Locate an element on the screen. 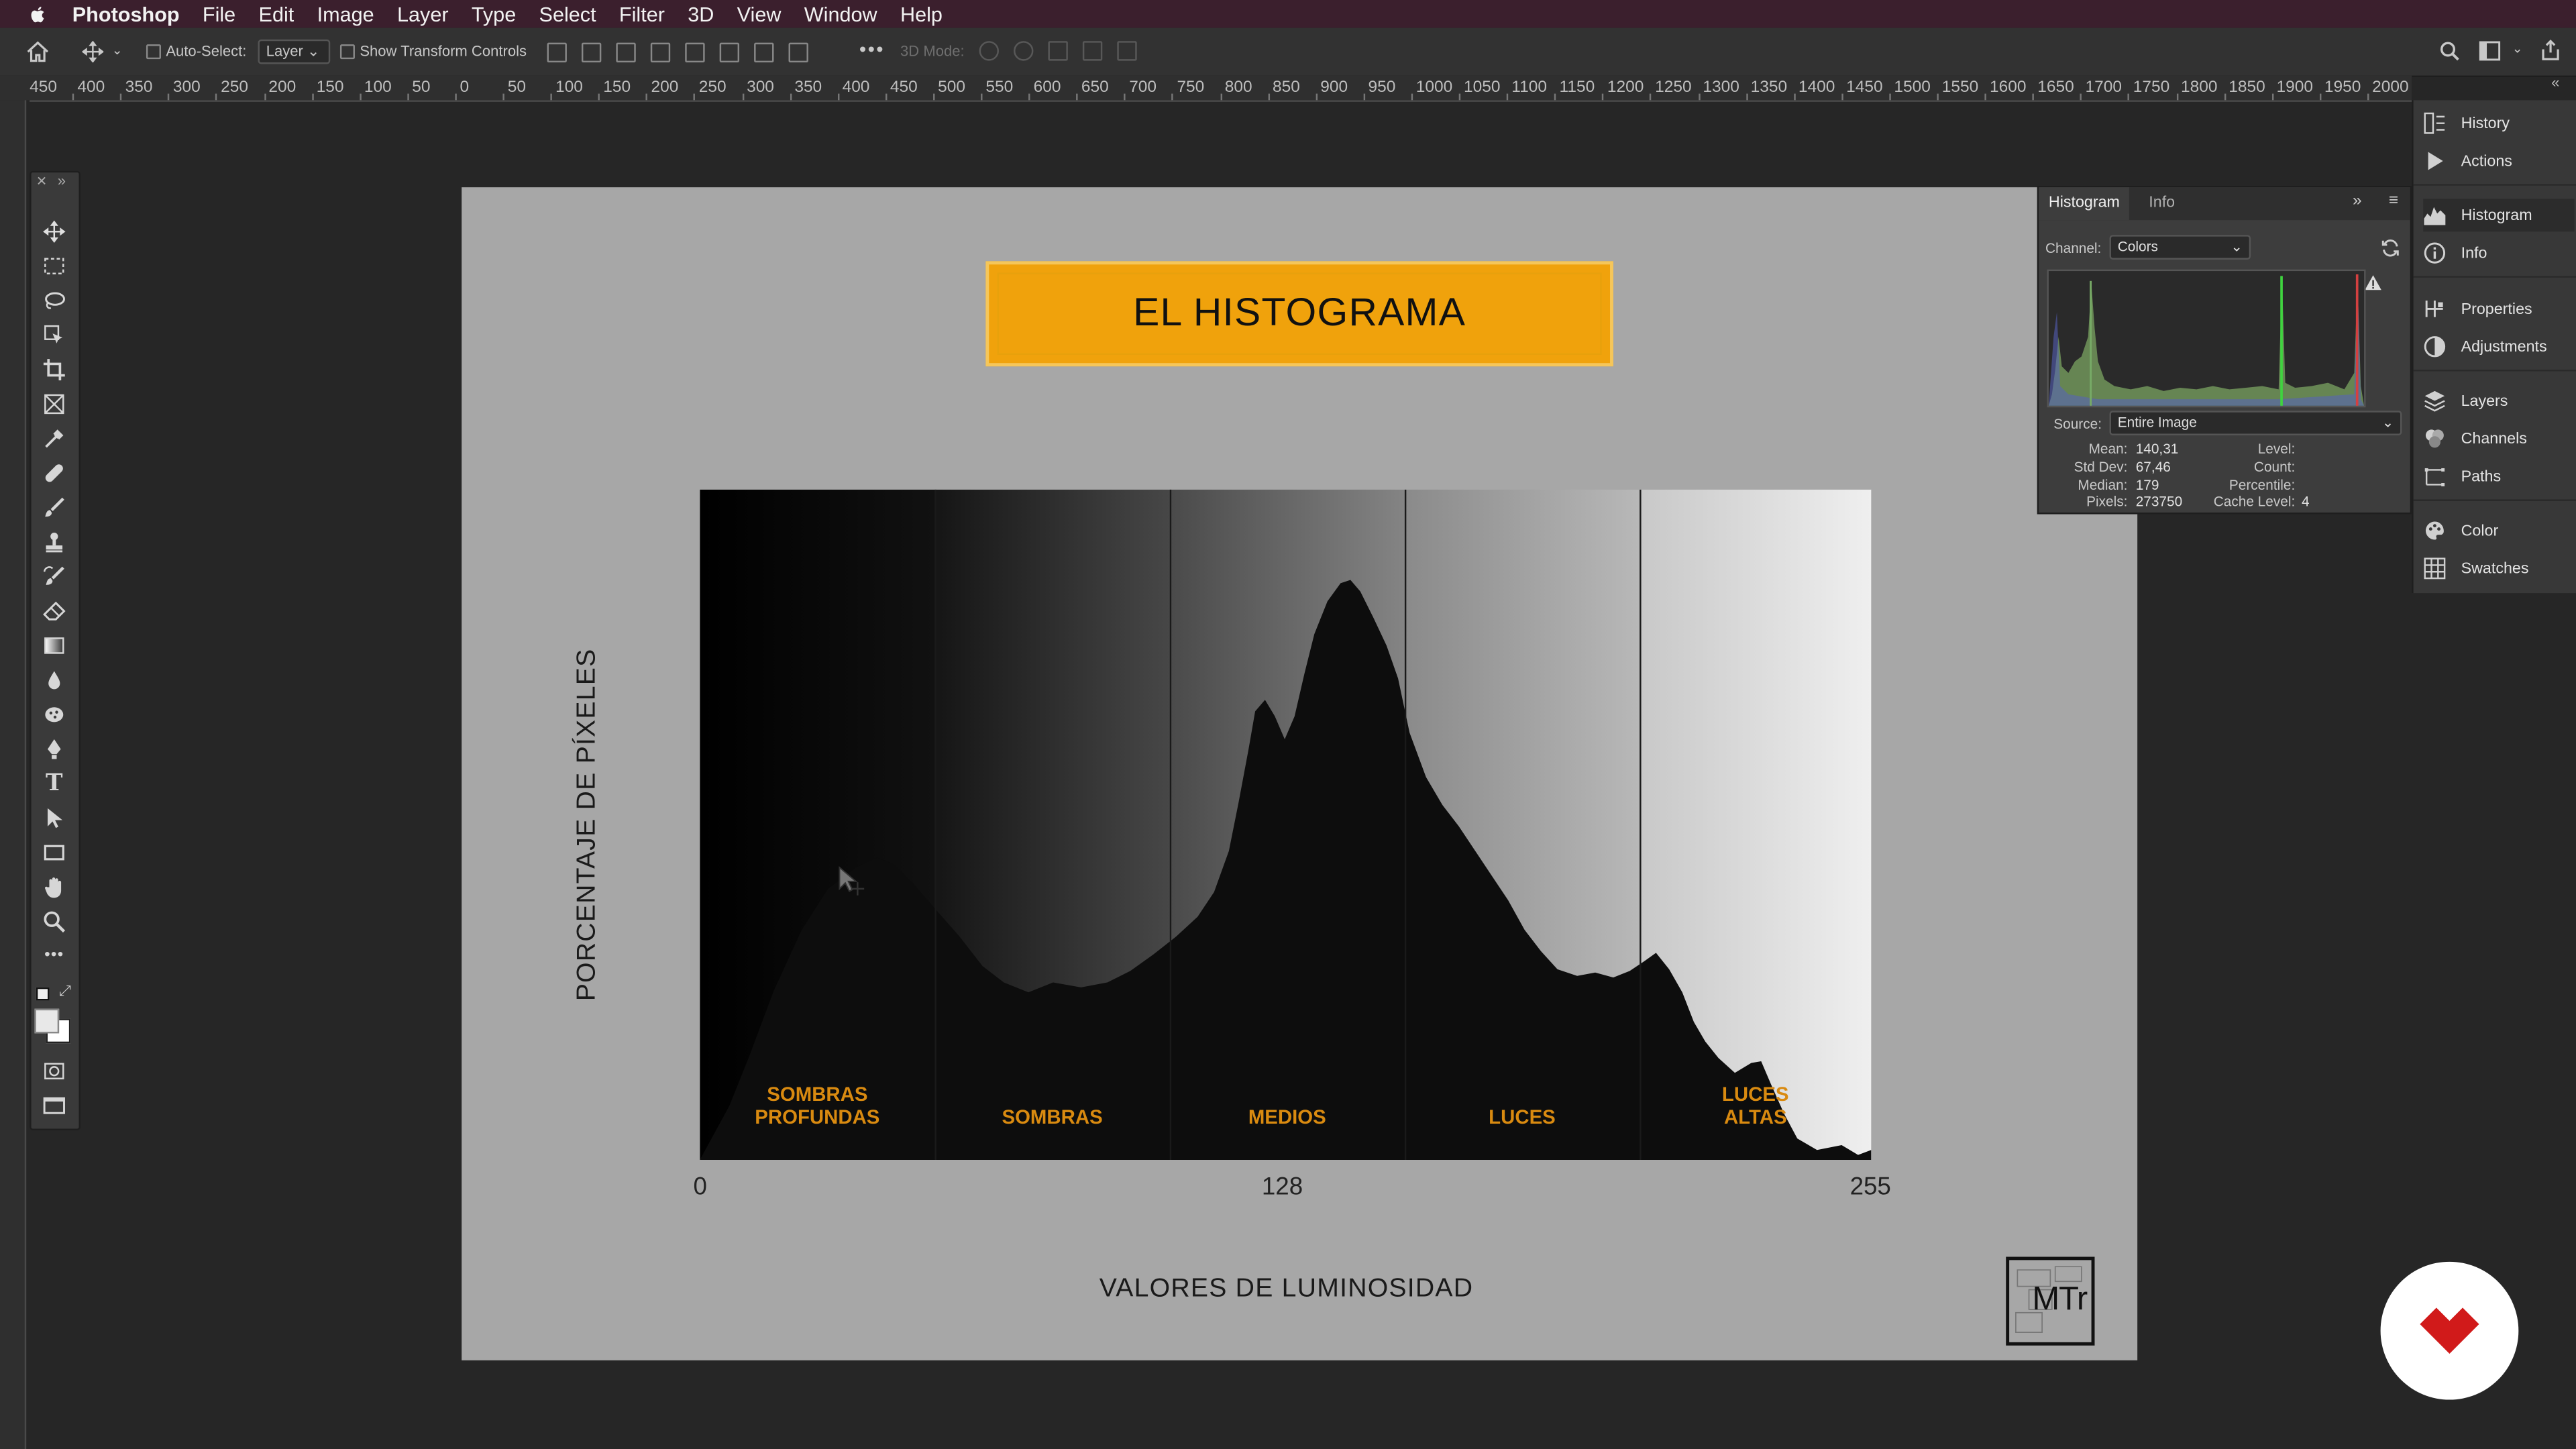  quick-mask-icon is located at coordinates (54, 1071).